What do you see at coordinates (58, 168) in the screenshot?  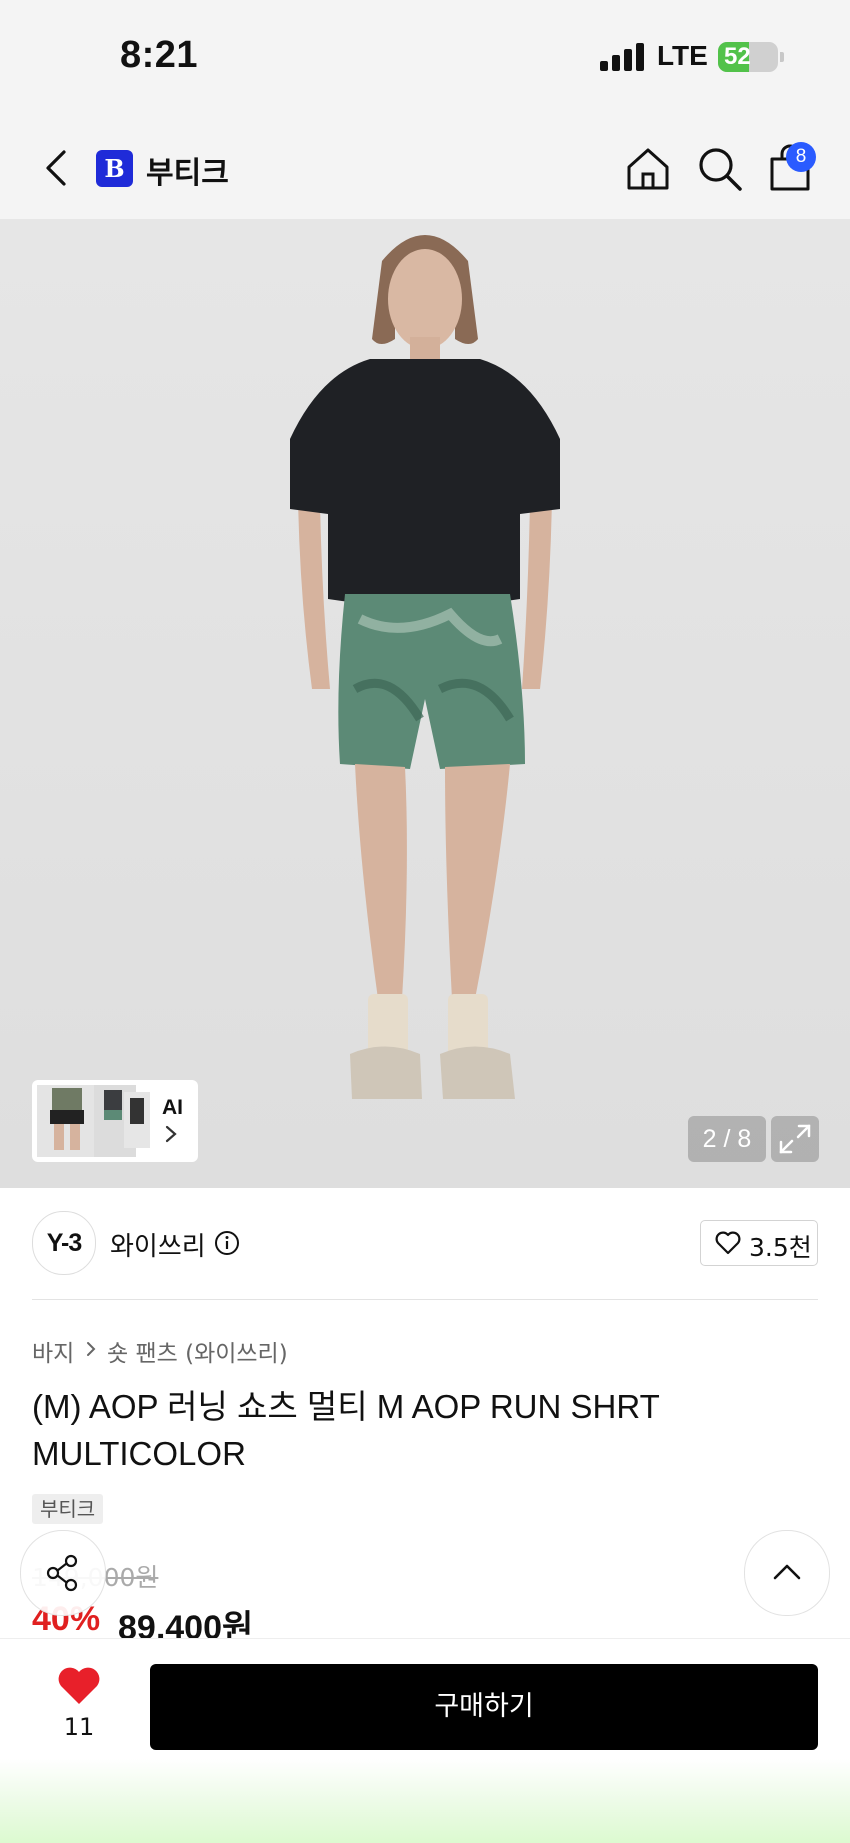 I see `back-button` at bounding box center [58, 168].